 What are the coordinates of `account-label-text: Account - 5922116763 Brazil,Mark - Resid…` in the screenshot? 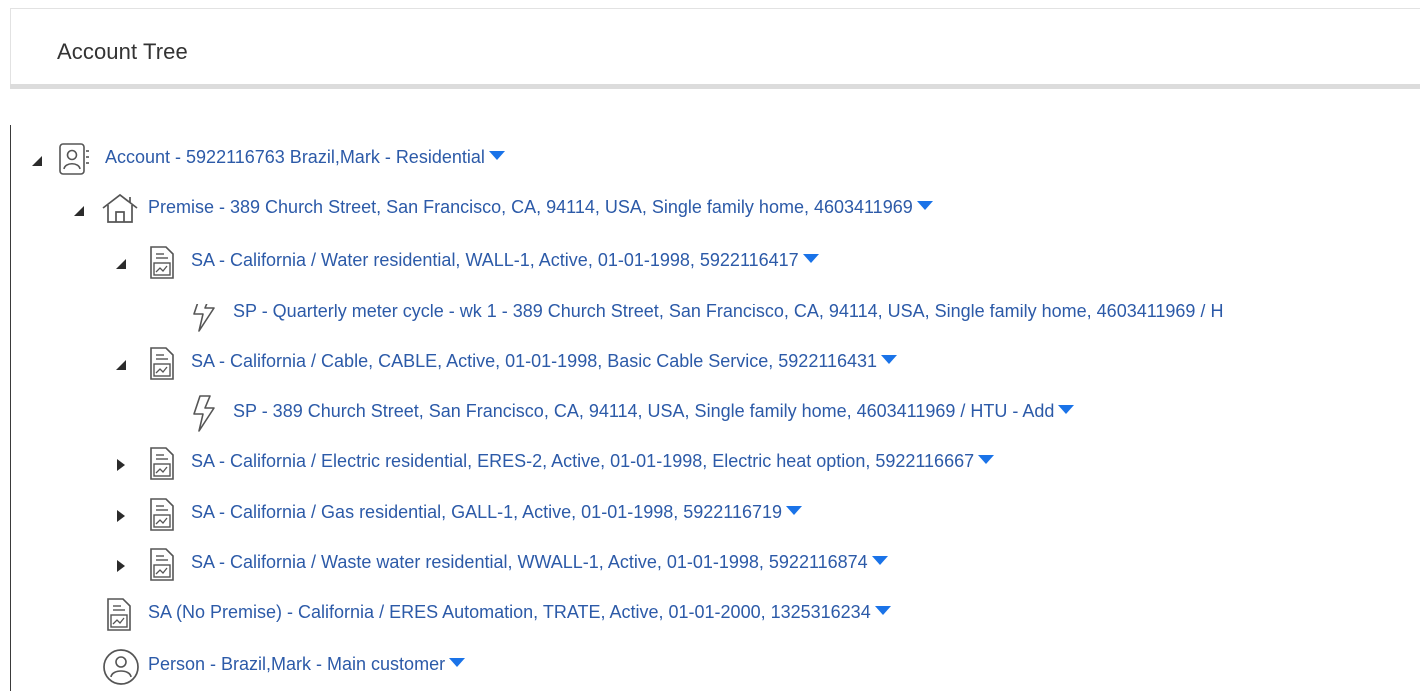 It's located at (295, 157).